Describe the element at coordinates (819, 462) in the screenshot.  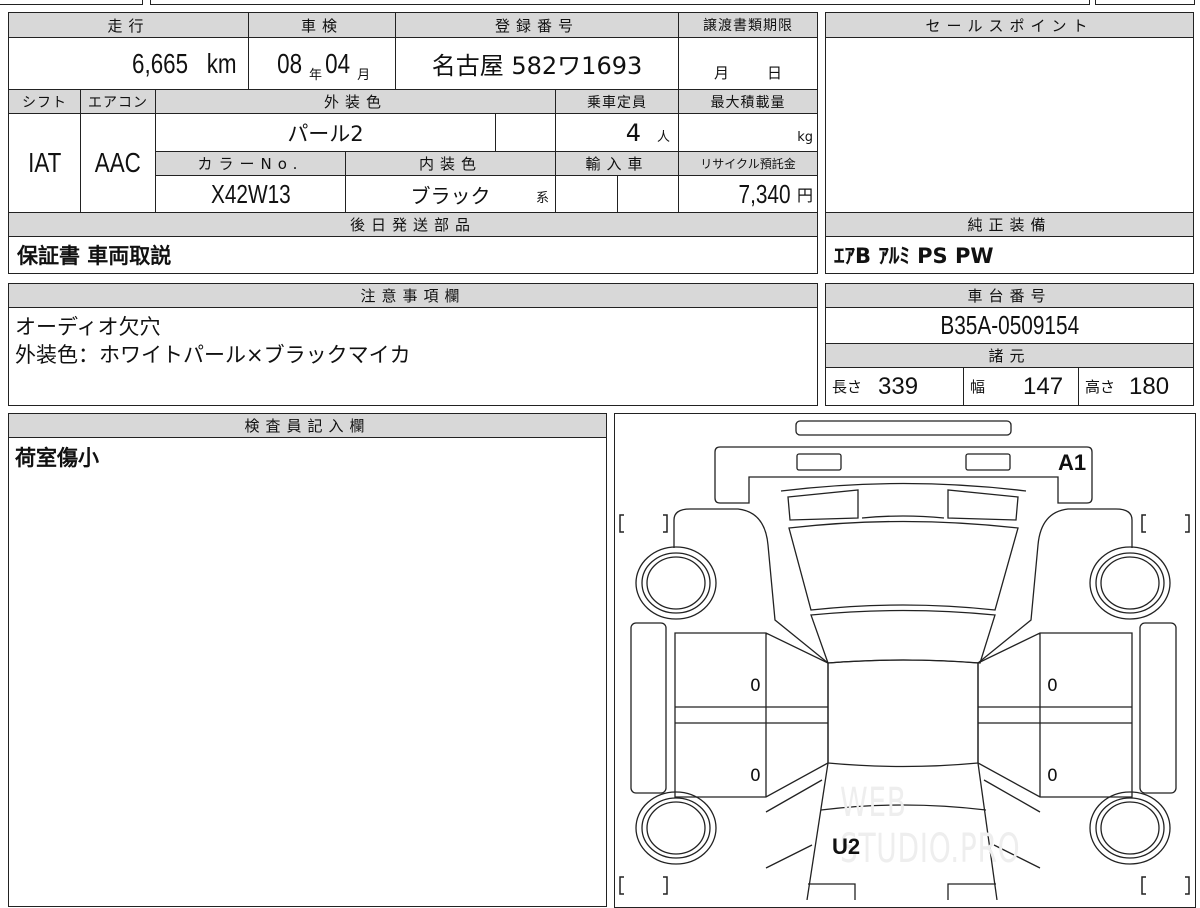
I see `headlight-left` at that location.